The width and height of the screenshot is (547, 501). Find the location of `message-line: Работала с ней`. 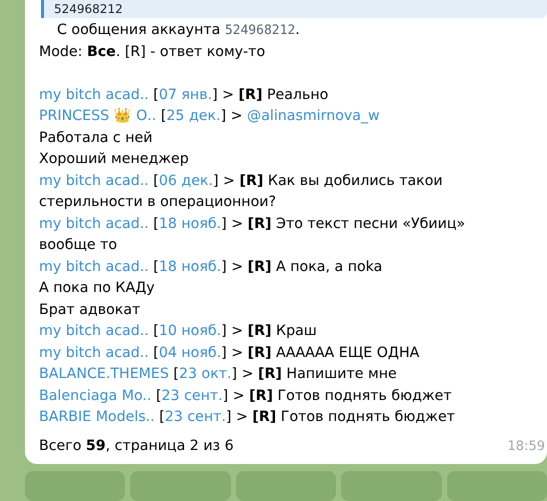

message-line: Работала с ней is located at coordinates (96, 138).